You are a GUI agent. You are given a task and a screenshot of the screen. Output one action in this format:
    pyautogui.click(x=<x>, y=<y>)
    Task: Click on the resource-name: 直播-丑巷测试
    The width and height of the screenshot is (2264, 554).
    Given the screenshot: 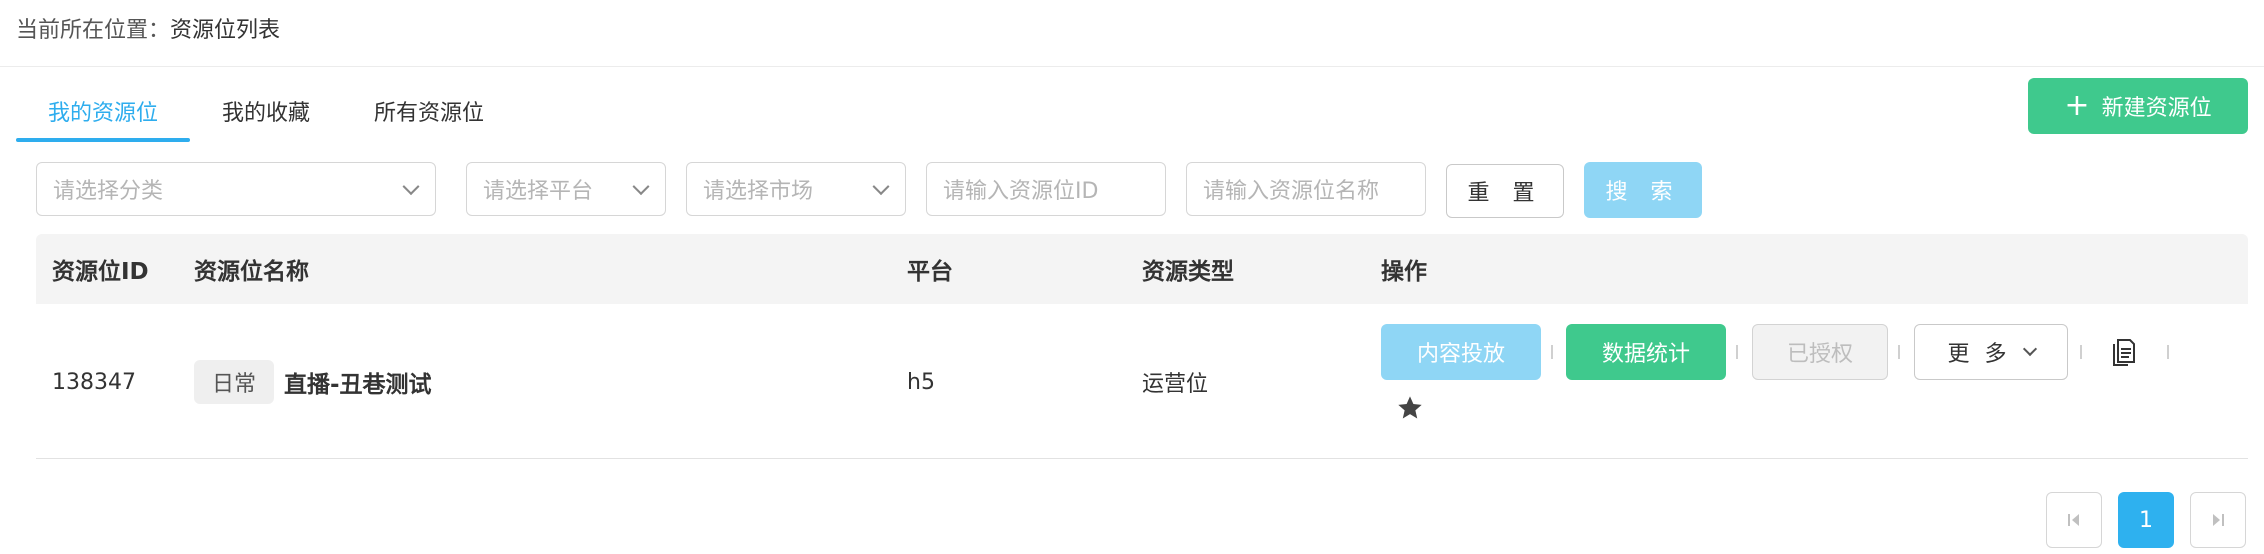 What is the action you would take?
    pyautogui.click(x=358, y=382)
    